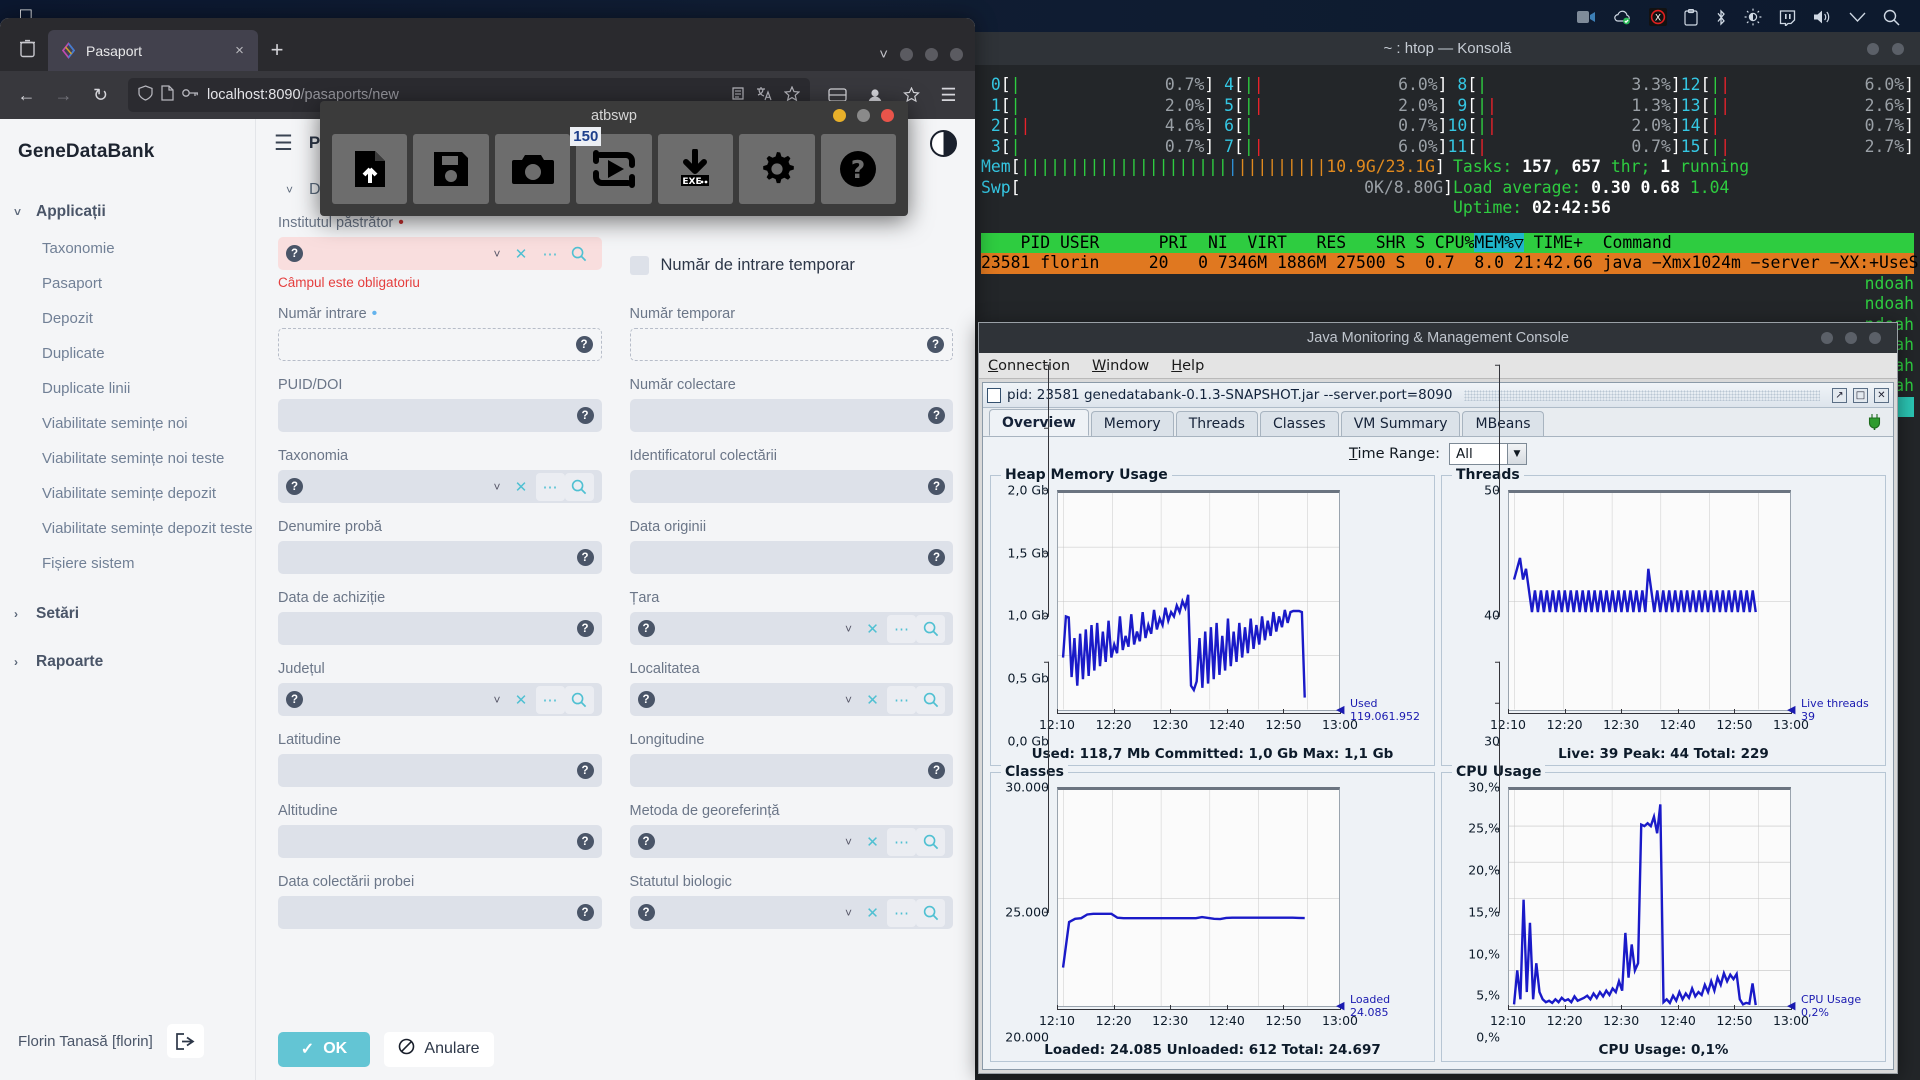 The image size is (1920, 1080). Describe the element at coordinates (1299, 423) in the screenshot. I see `tab-classes: Classes` at that location.